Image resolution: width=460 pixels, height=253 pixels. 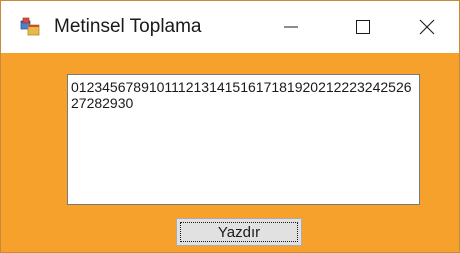 I want to click on close-icon, so click(x=427, y=27).